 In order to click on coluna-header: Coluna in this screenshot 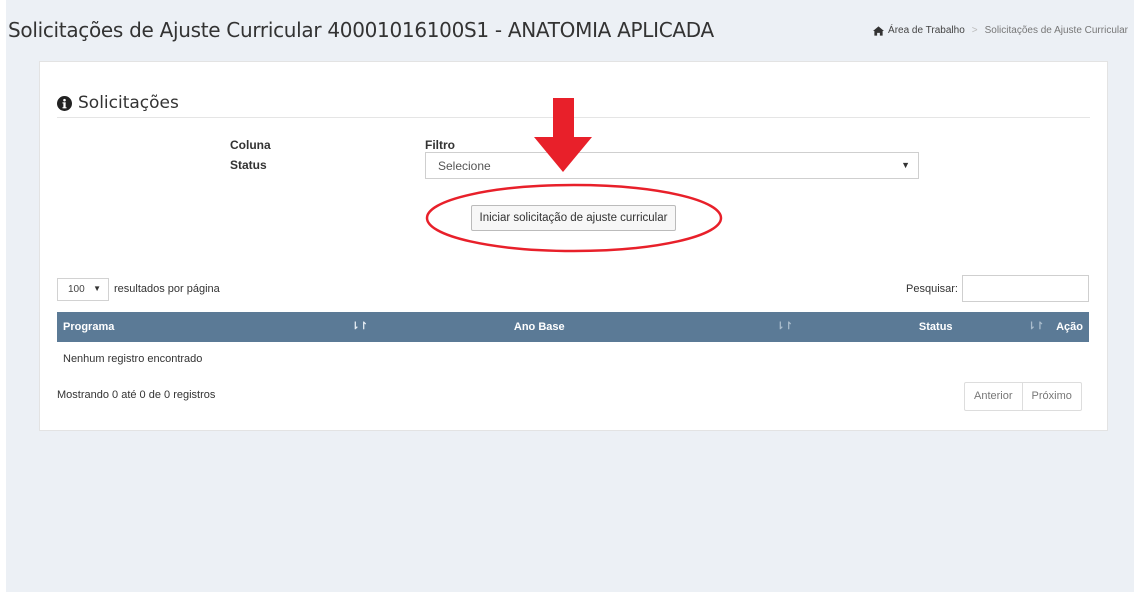, I will do `click(250, 145)`.